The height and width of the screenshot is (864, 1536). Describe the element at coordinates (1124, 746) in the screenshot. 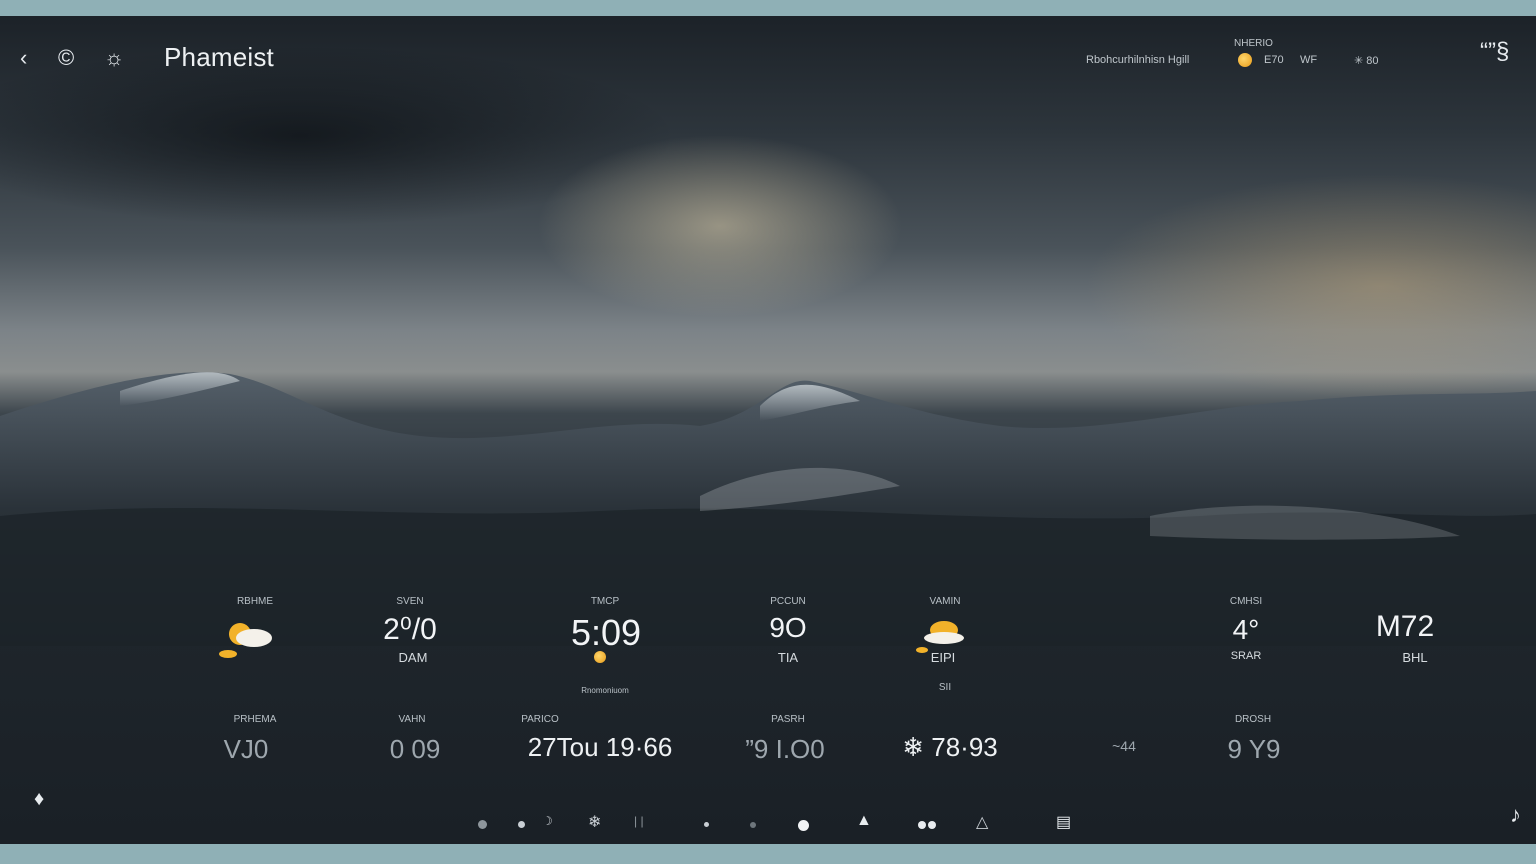

I see `row2-value-6: ~44` at that location.